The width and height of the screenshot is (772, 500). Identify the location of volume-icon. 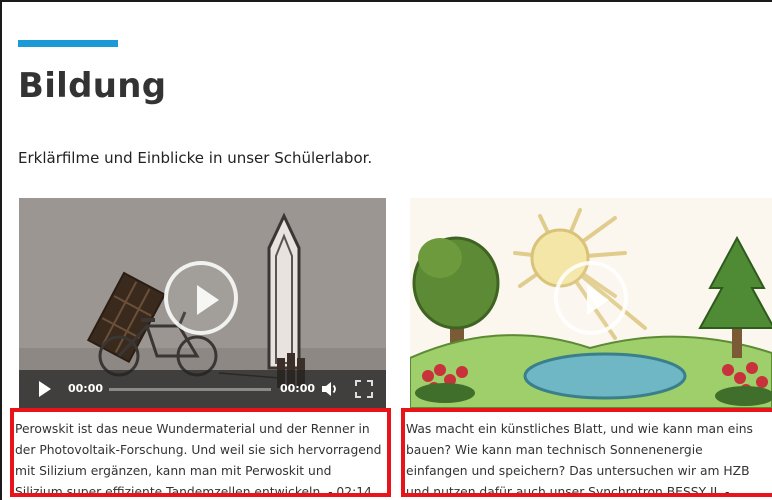
(330, 389).